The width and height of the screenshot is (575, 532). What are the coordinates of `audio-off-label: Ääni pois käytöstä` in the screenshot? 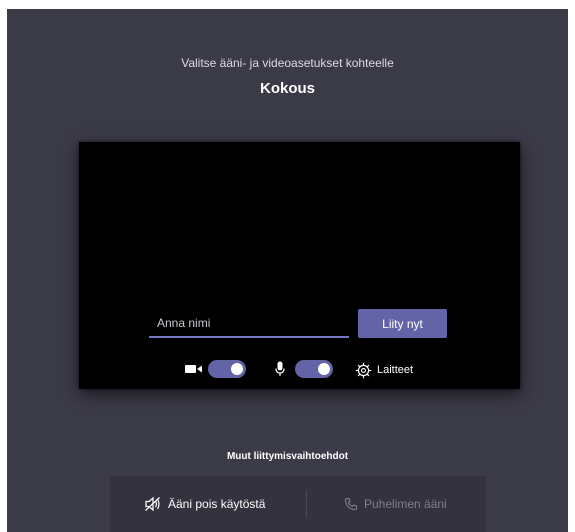 It's located at (217, 504).